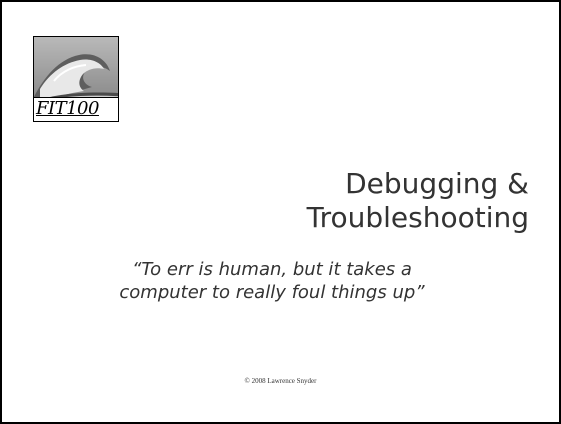 Image resolution: width=561 pixels, height=424 pixels. I want to click on title-line-2: Troubleshooting, so click(417, 217).